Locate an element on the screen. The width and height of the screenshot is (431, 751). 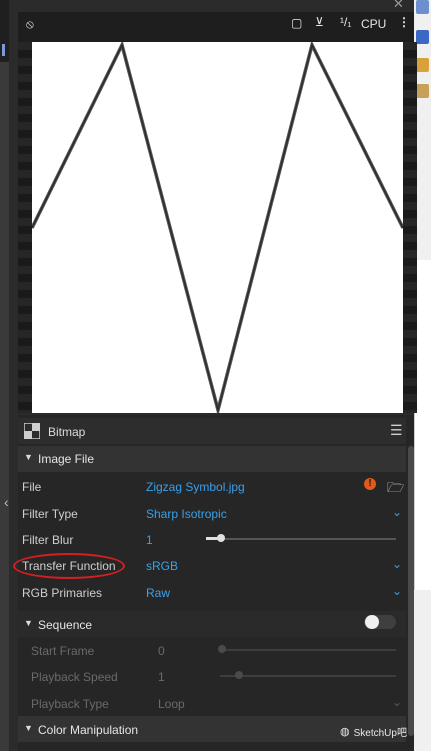
canvas-border-right is located at coordinates (410, 227).